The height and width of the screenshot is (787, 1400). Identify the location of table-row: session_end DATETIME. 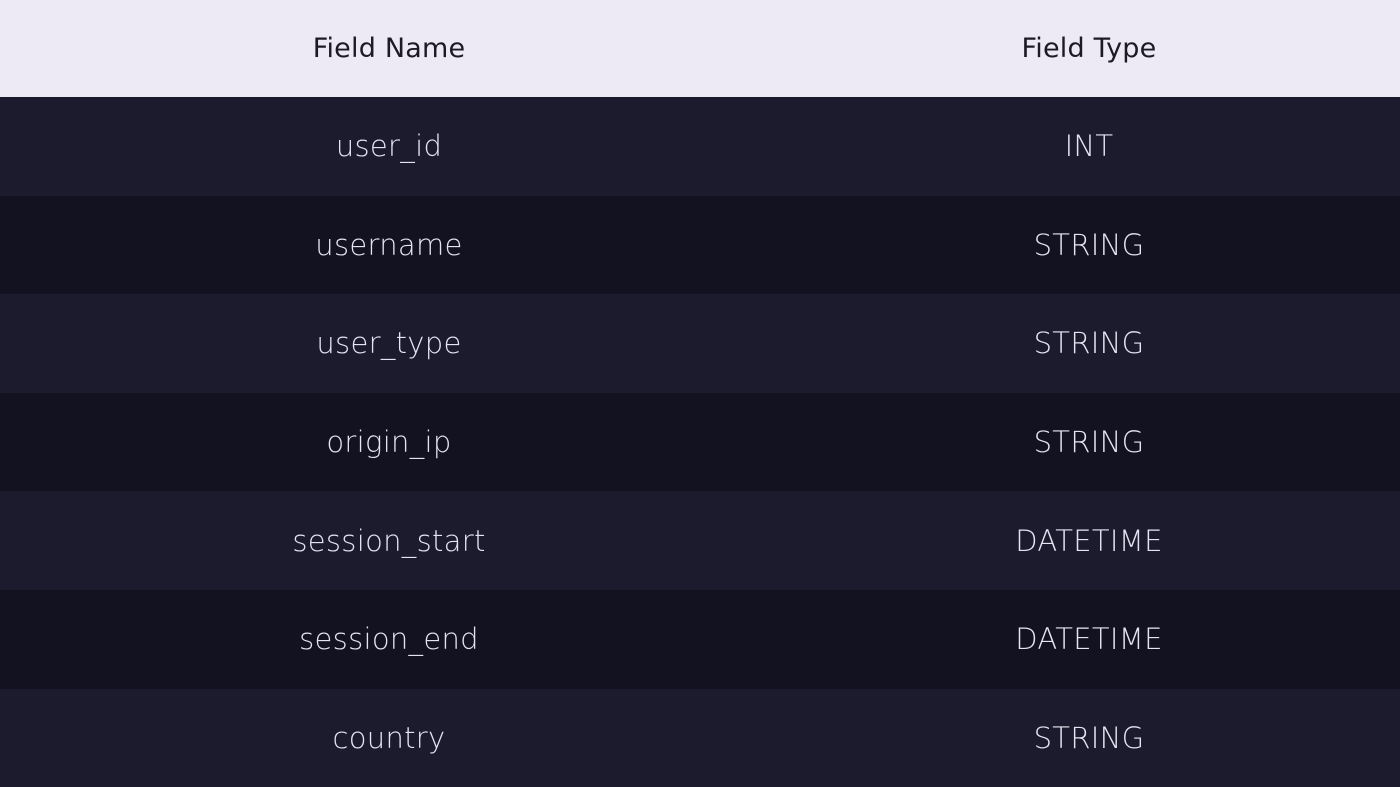
(700, 639).